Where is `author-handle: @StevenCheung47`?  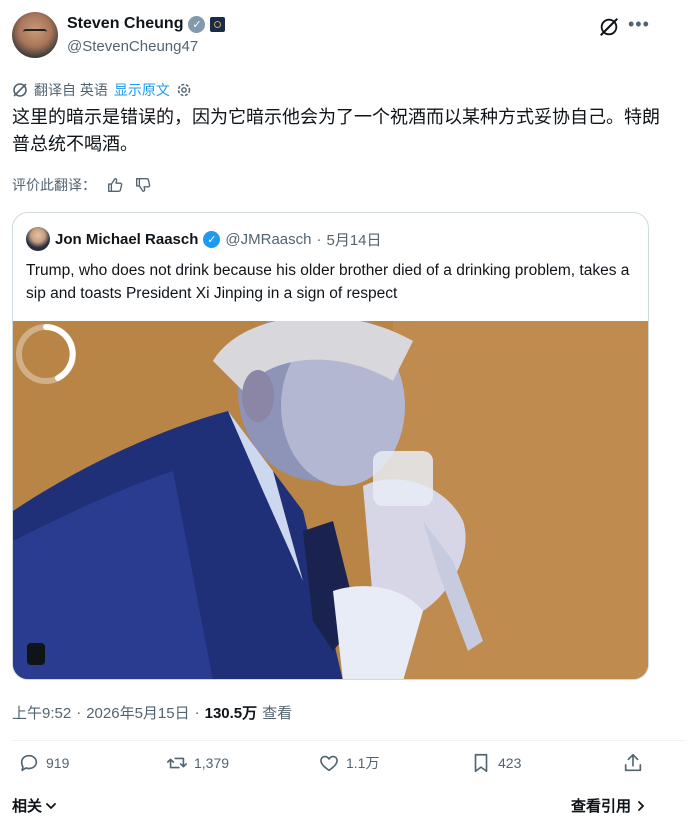 author-handle: @StevenCheung47 is located at coordinates (132, 46).